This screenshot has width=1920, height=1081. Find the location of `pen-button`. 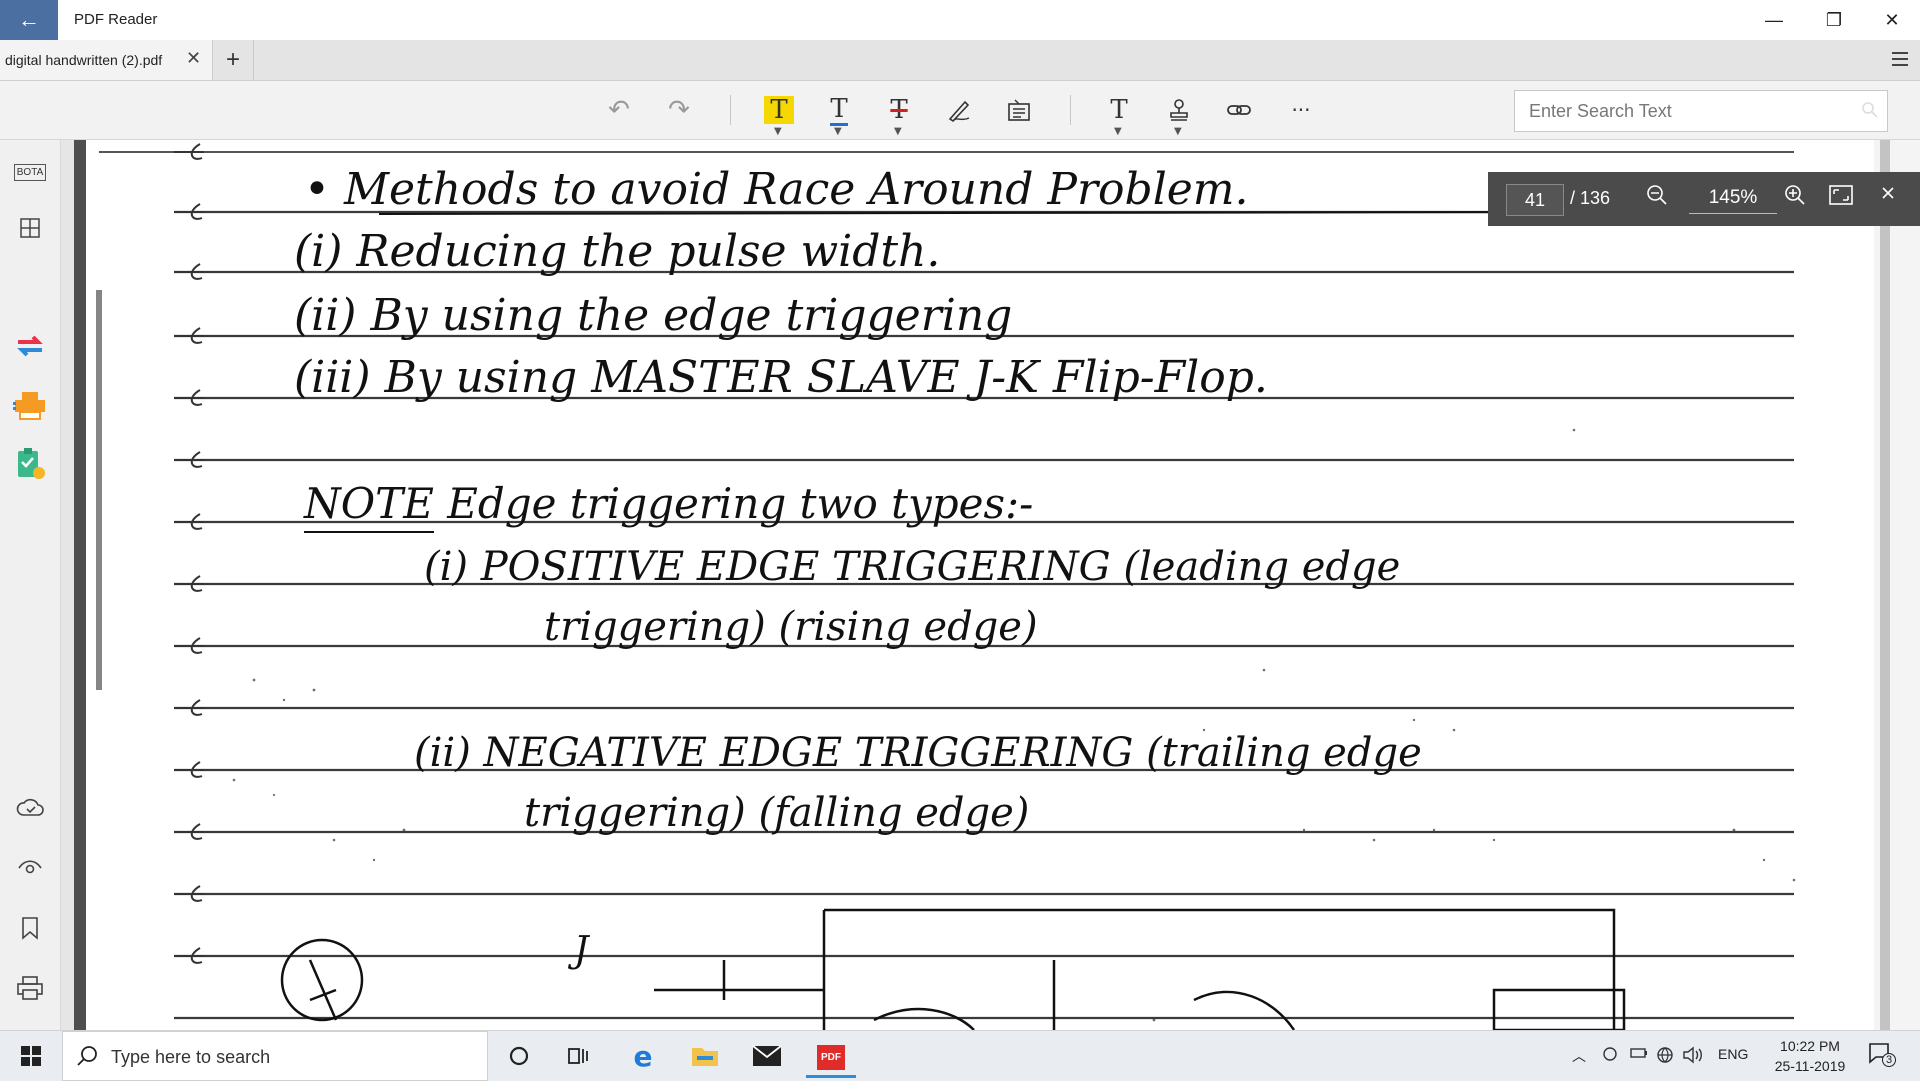

pen-button is located at coordinates (959, 110).